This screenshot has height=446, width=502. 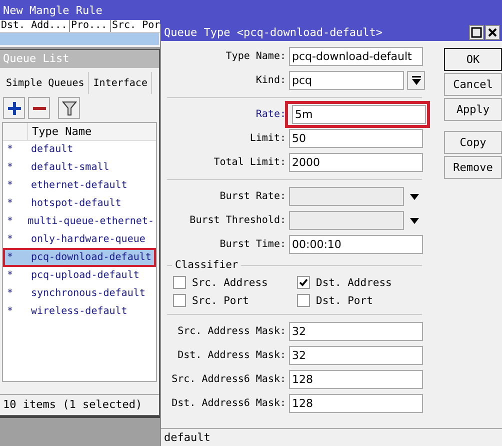 What do you see at coordinates (252, 196) in the screenshot?
I see `field-label: Burst Rate:` at bounding box center [252, 196].